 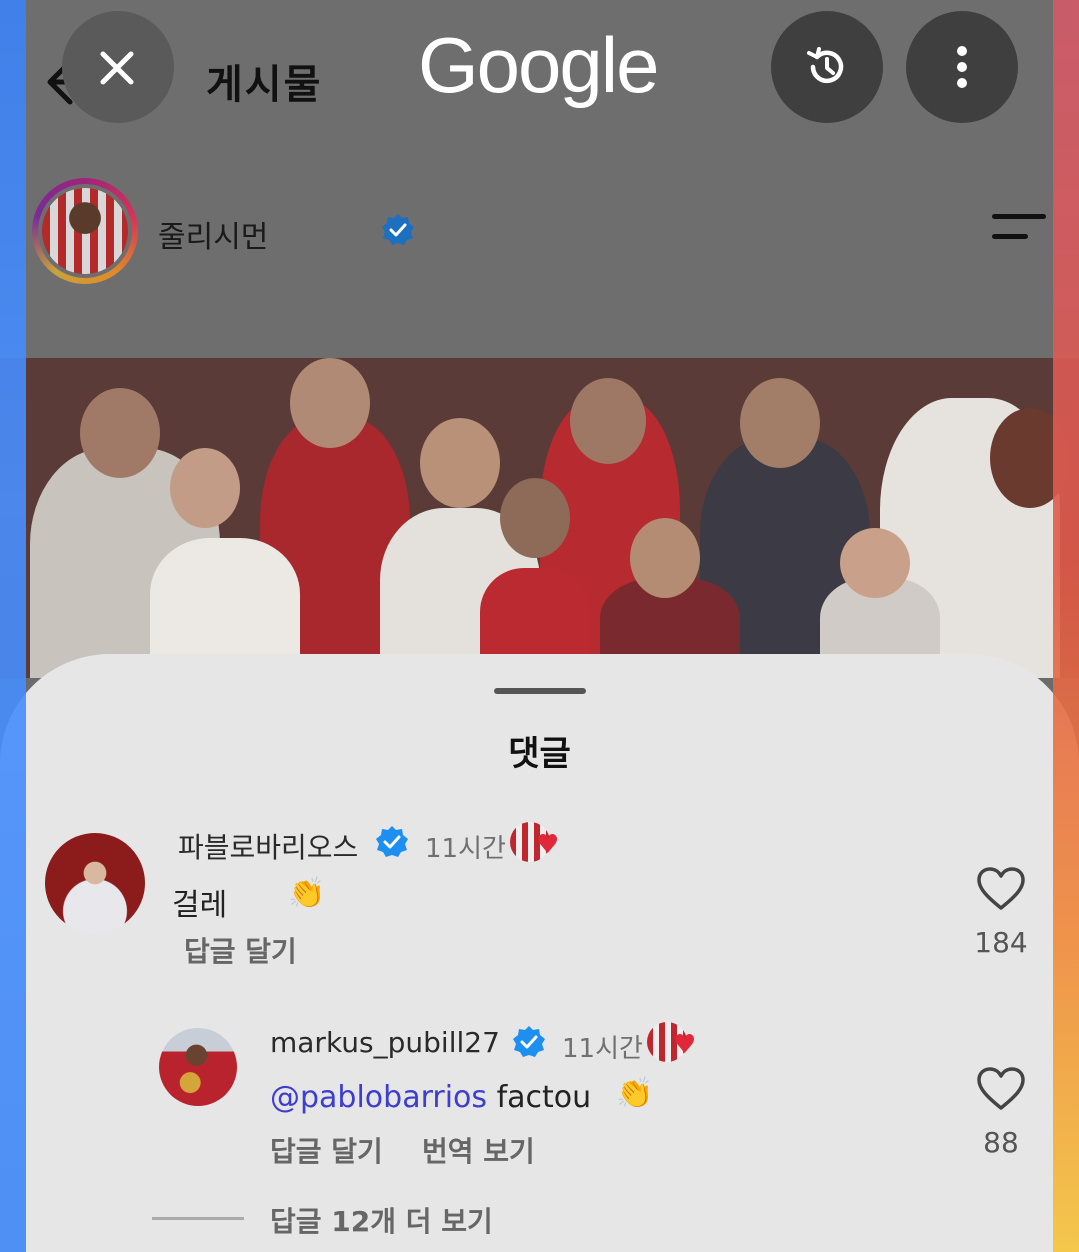 What do you see at coordinates (539, 65) in the screenshot?
I see `google-logo: Google` at bounding box center [539, 65].